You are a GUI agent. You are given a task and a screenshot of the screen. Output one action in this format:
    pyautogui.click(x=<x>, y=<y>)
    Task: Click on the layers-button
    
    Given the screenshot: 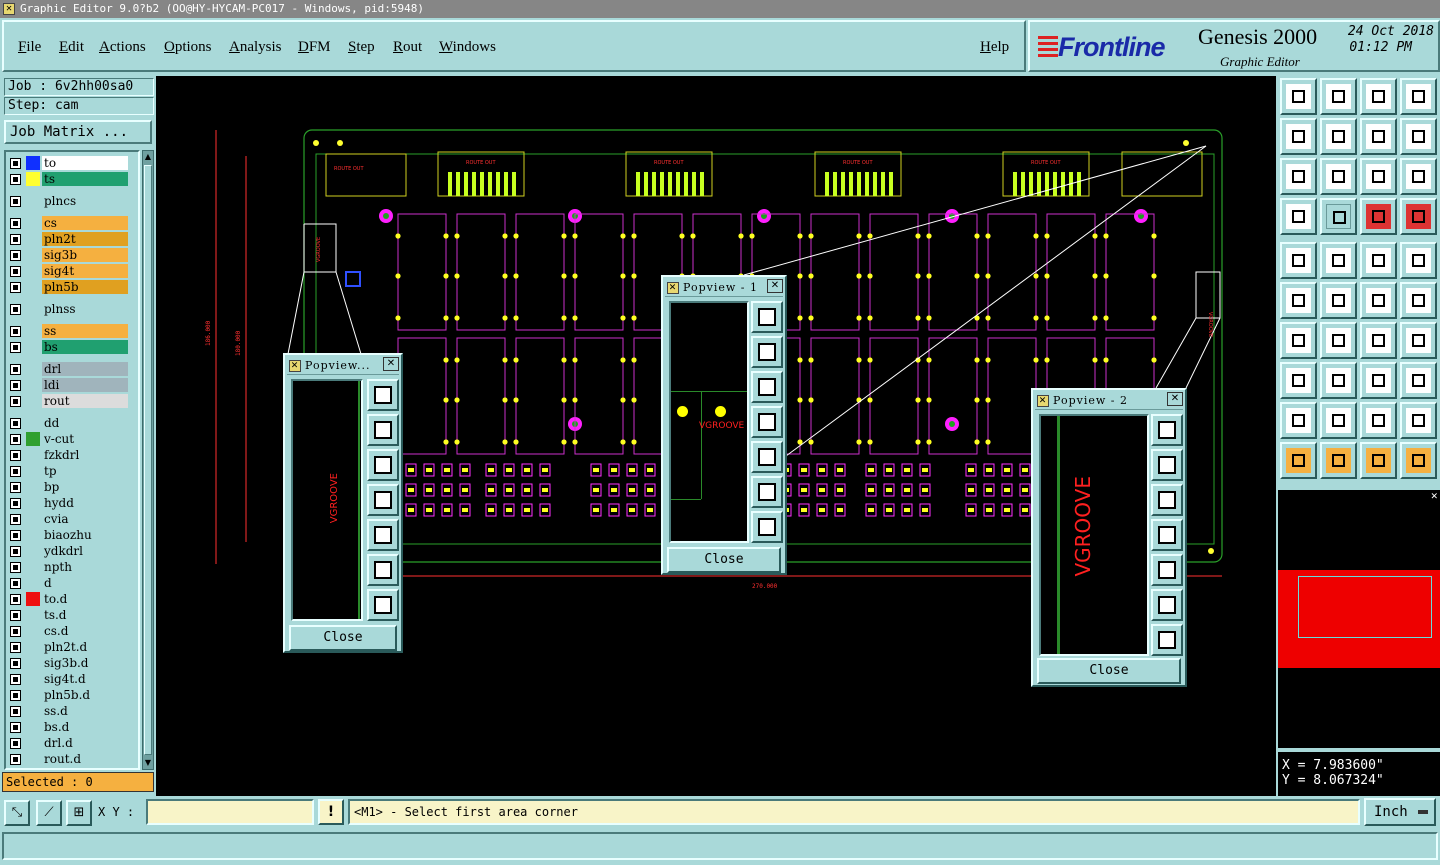 What is the action you would take?
    pyautogui.click(x=1418, y=216)
    